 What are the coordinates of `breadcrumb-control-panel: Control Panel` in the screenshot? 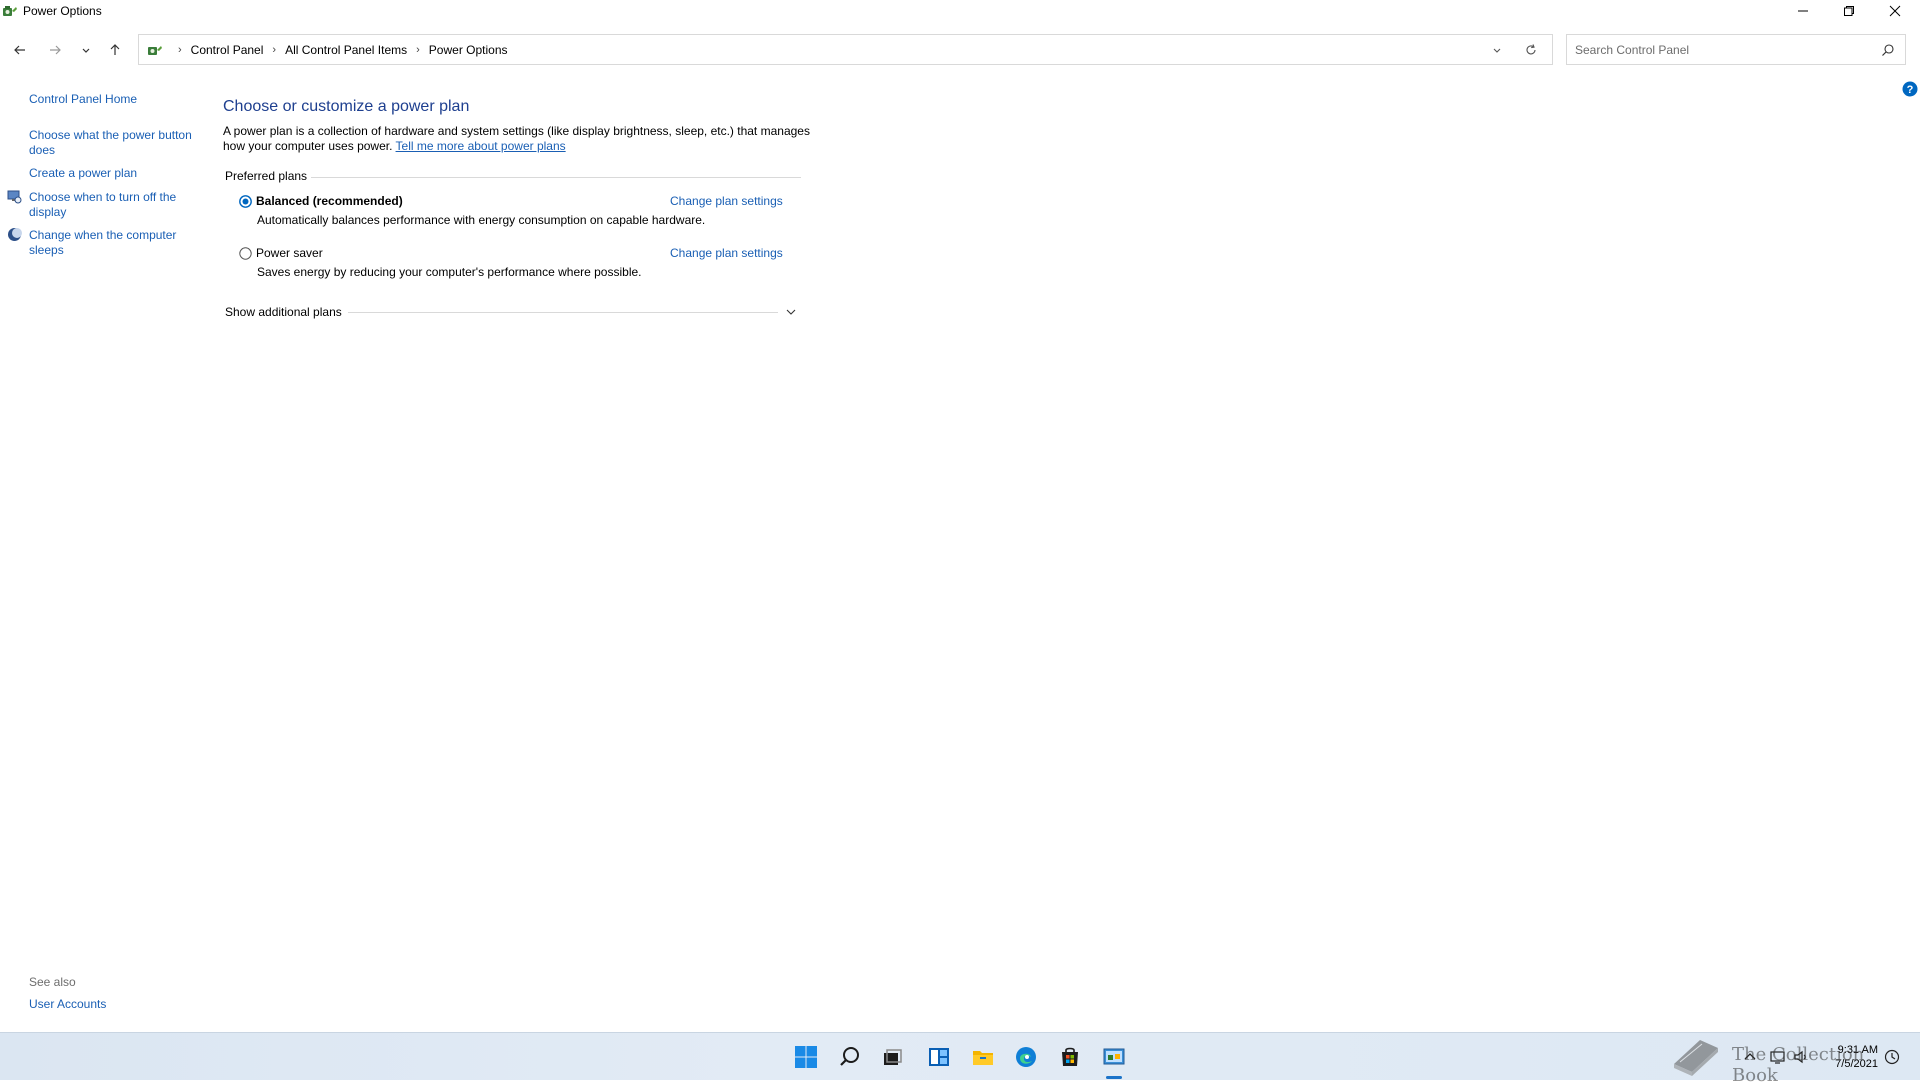 It's located at (227, 50).